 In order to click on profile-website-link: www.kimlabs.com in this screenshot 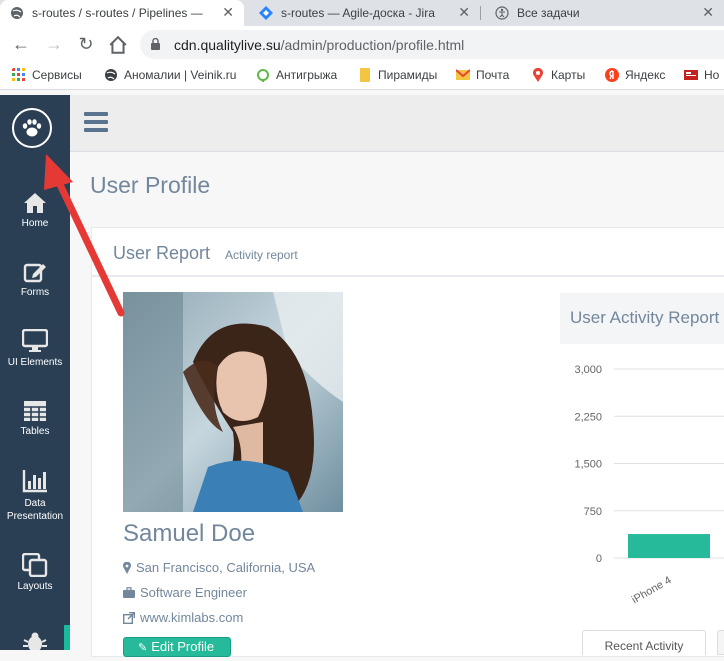, I will do `click(191, 617)`.